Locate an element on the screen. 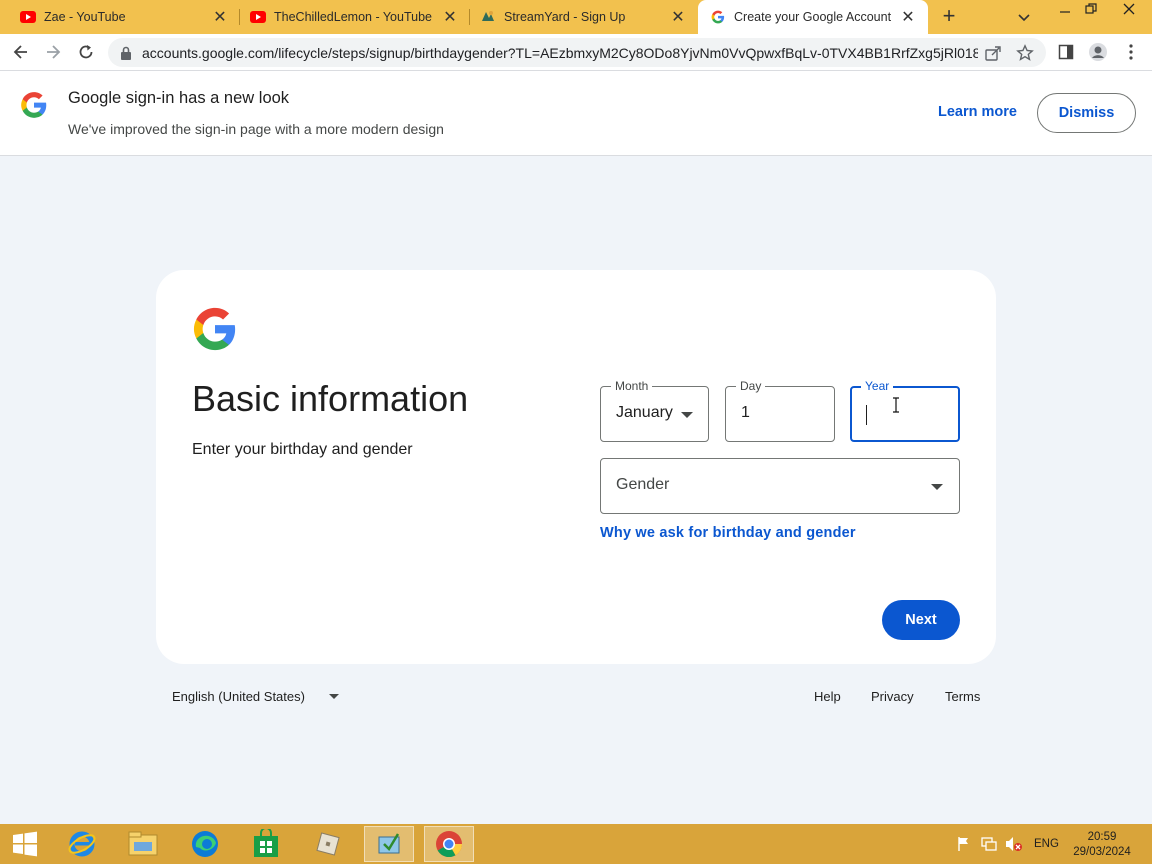  streamyard-icon is located at coordinates (488, 17).